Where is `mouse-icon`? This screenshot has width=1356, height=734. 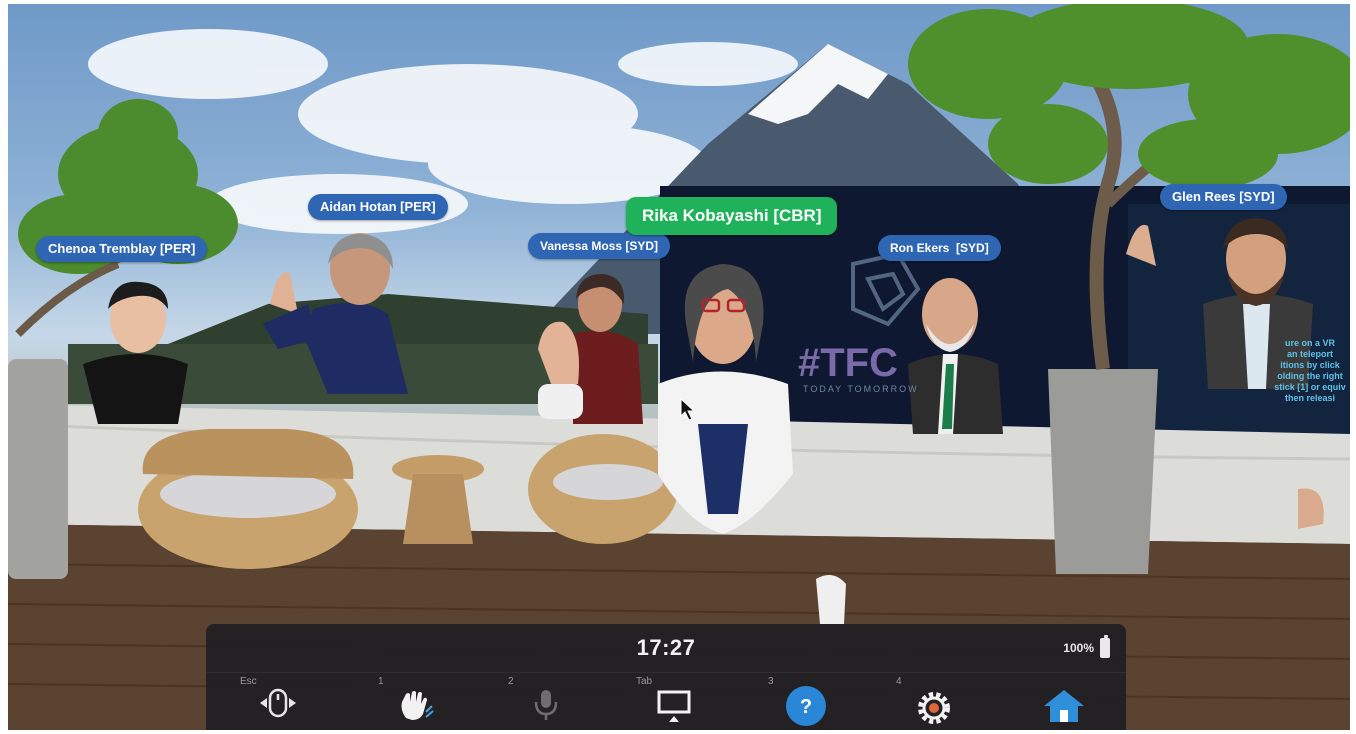
mouse-icon is located at coordinates (278, 703).